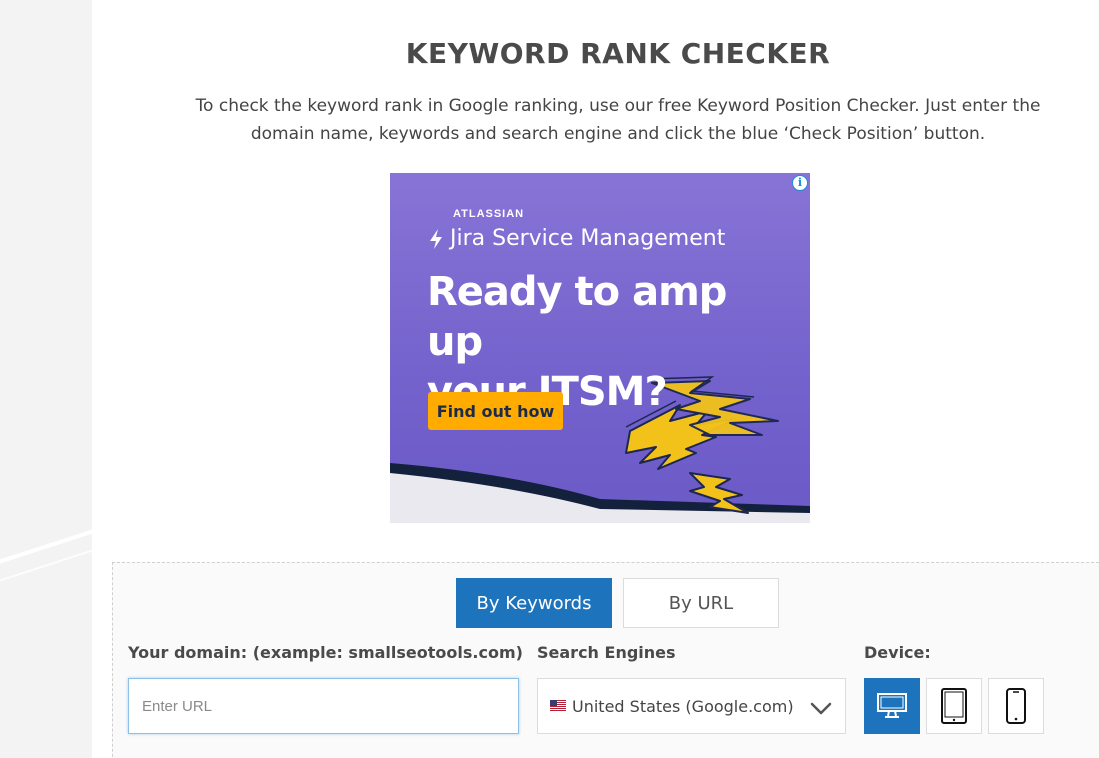 Image resolution: width=1099 pixels, height=758 pixels. I want to click on device-mobile-button, so click(1016, 706).